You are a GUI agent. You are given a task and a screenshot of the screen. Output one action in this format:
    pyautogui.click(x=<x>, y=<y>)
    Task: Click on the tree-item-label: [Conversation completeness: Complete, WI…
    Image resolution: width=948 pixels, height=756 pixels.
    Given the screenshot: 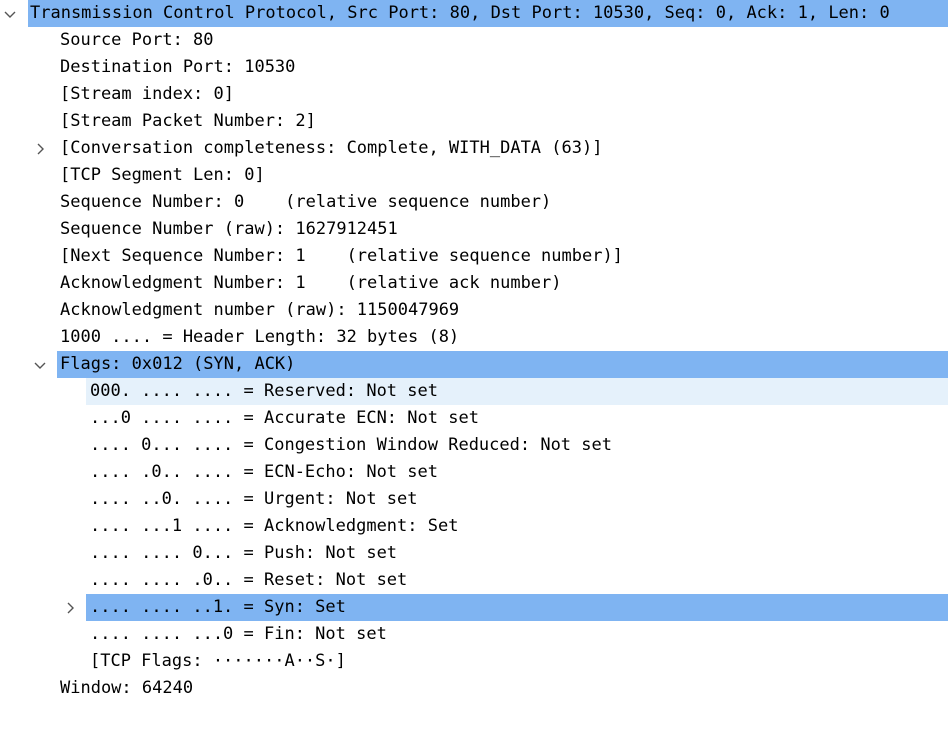 What is the action you would take?
    pyautogui.click(x=331, y=148)
    